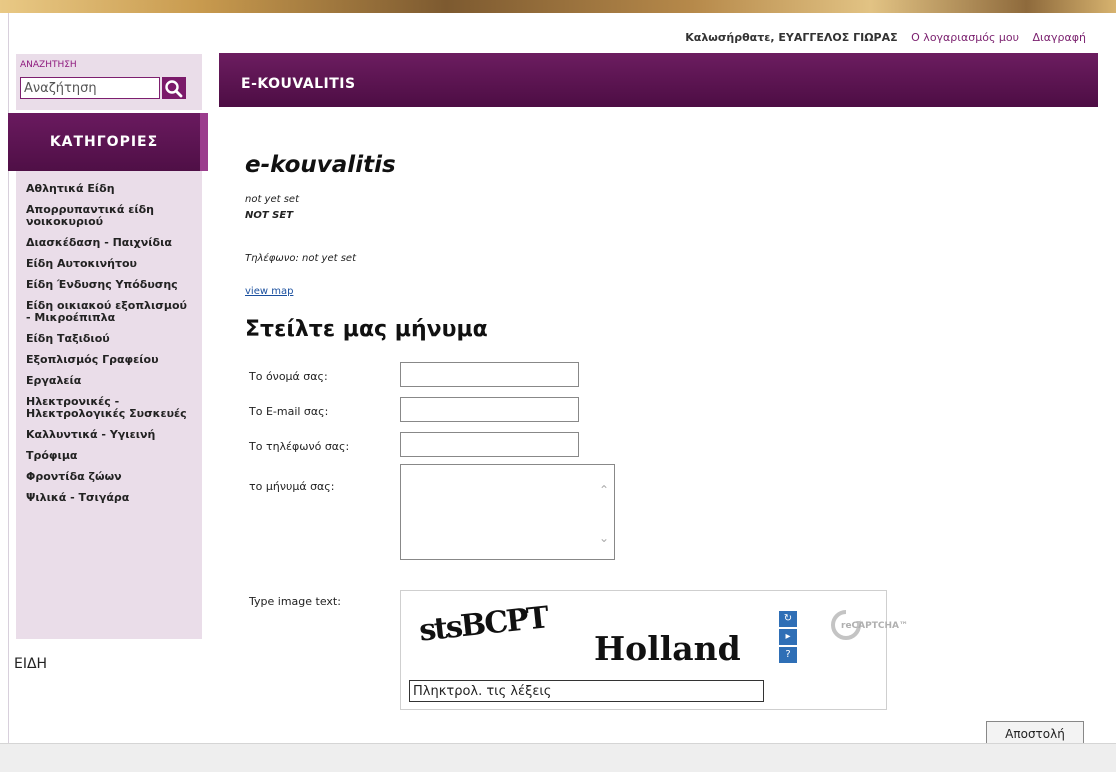 Image resolution: width=1116 pixels, height=772 pixels. What do you see at coordinates (108, 142) in the screenshot?
I see `categories-header: ΚΑΤΗΓΟΡΙΕΣ` at bounding box center [108, 142].